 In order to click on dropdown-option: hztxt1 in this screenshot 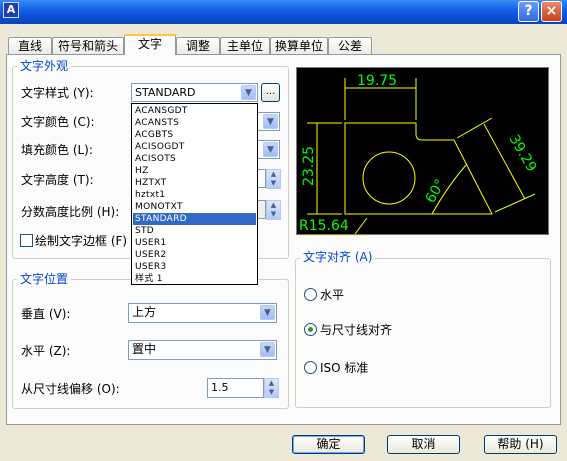, I will do `click(194, 195)`.